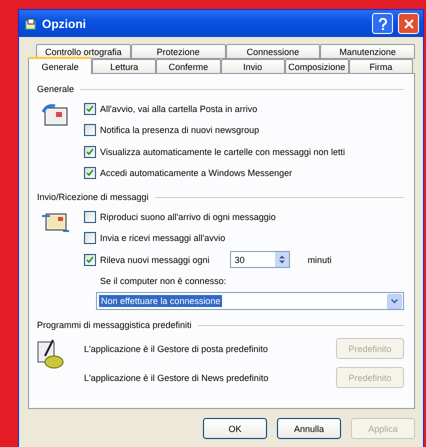 The height and width of the screenshot is (447, 426). What do you see at coordinates (309, 428) in the screenshot?
I see `dialog-button: Annulla` at bounding box center [309, 428].